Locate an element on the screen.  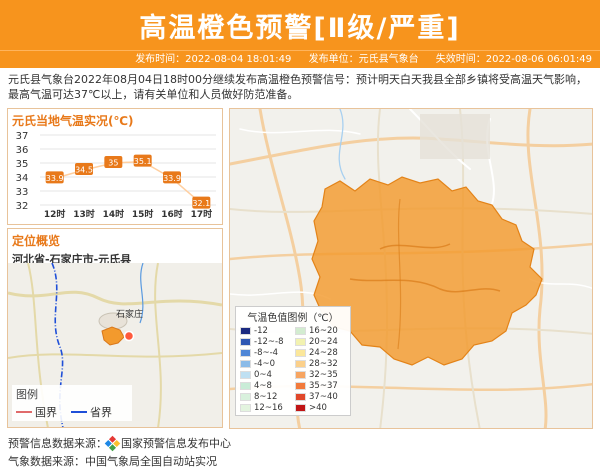
chart-x-tick-label: 16时 is located at coordinates (172, 214).